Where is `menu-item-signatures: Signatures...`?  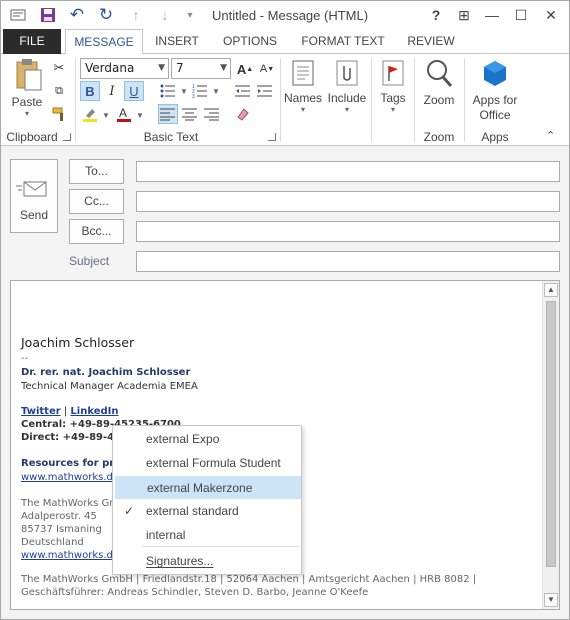
menu-item-signatures: Signatures... is located at coordinates (208, 561).